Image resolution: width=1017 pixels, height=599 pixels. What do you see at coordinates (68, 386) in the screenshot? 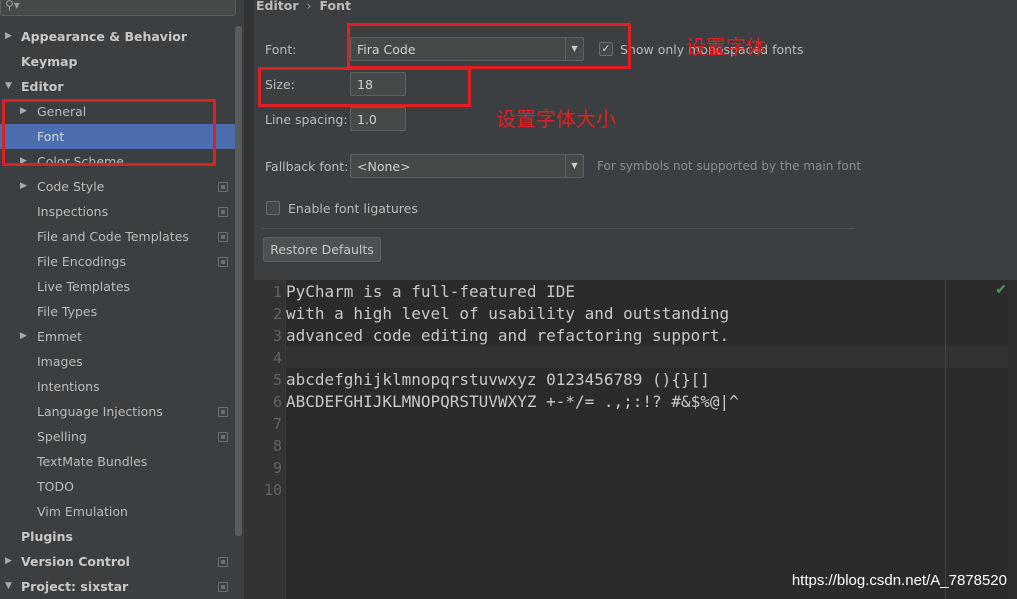
I see `sidebar-item-label: Intentions` at bounding box center [68, 386].